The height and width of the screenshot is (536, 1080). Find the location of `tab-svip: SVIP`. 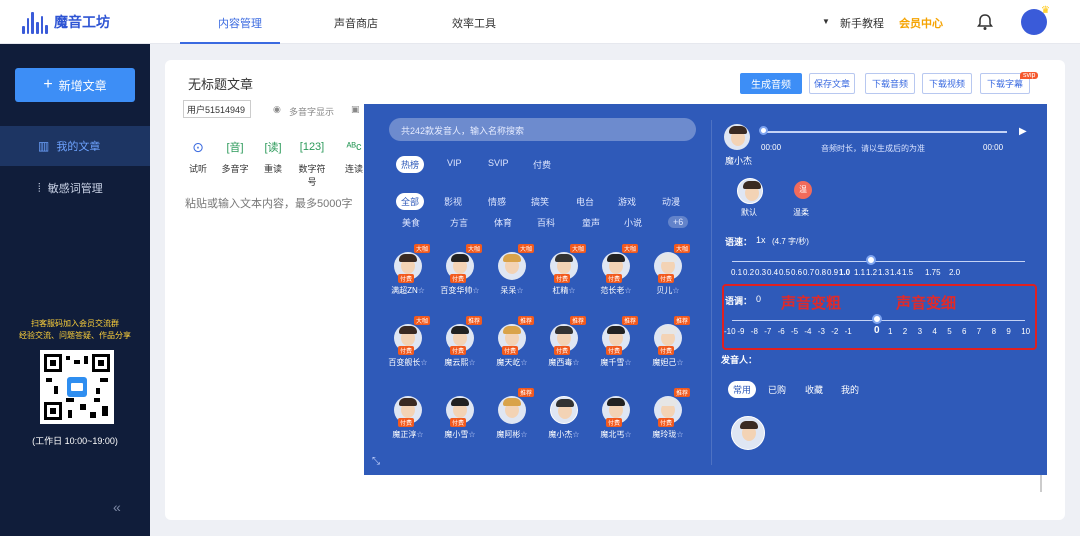

tab-svip: SVIP is located at coordinates (498, 163).